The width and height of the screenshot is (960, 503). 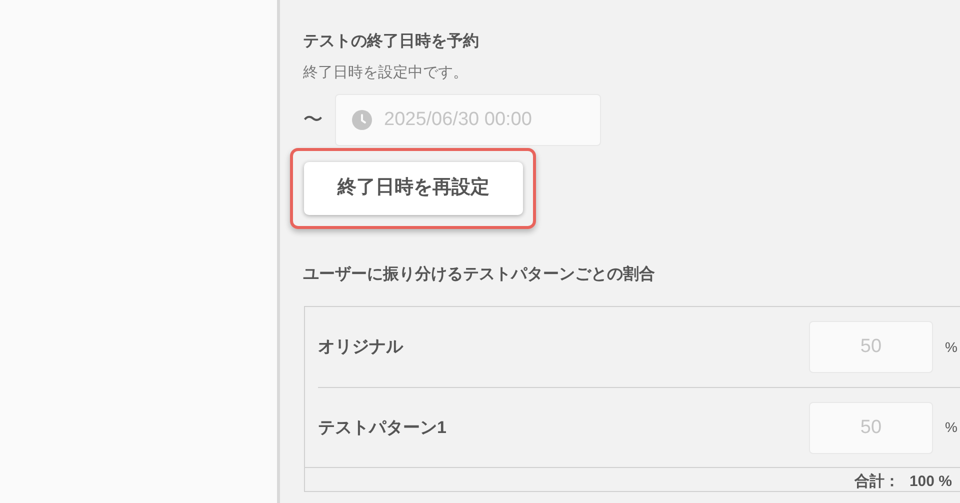 I want to click on range-mark: 〜, so click(x=313, y=120).